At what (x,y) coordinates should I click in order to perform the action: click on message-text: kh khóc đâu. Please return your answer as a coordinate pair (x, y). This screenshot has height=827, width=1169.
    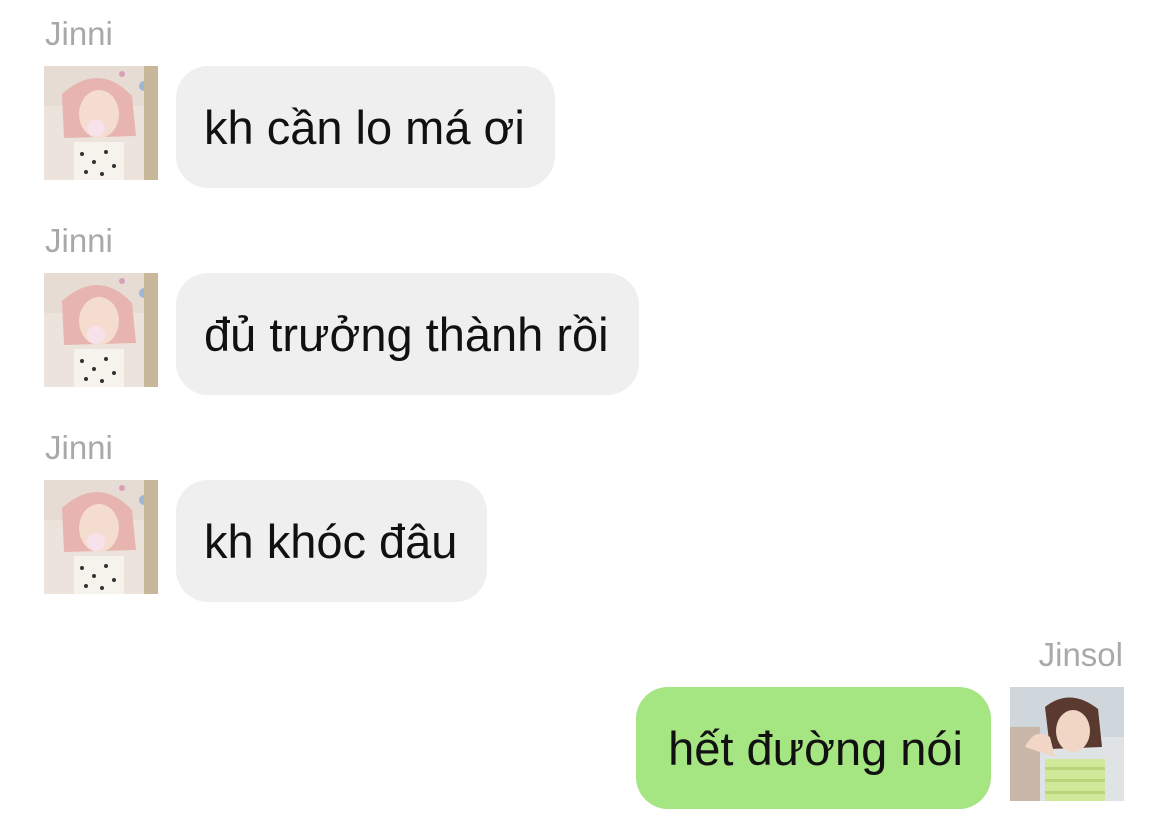
    Looking at the image, I should click on (331, 541).